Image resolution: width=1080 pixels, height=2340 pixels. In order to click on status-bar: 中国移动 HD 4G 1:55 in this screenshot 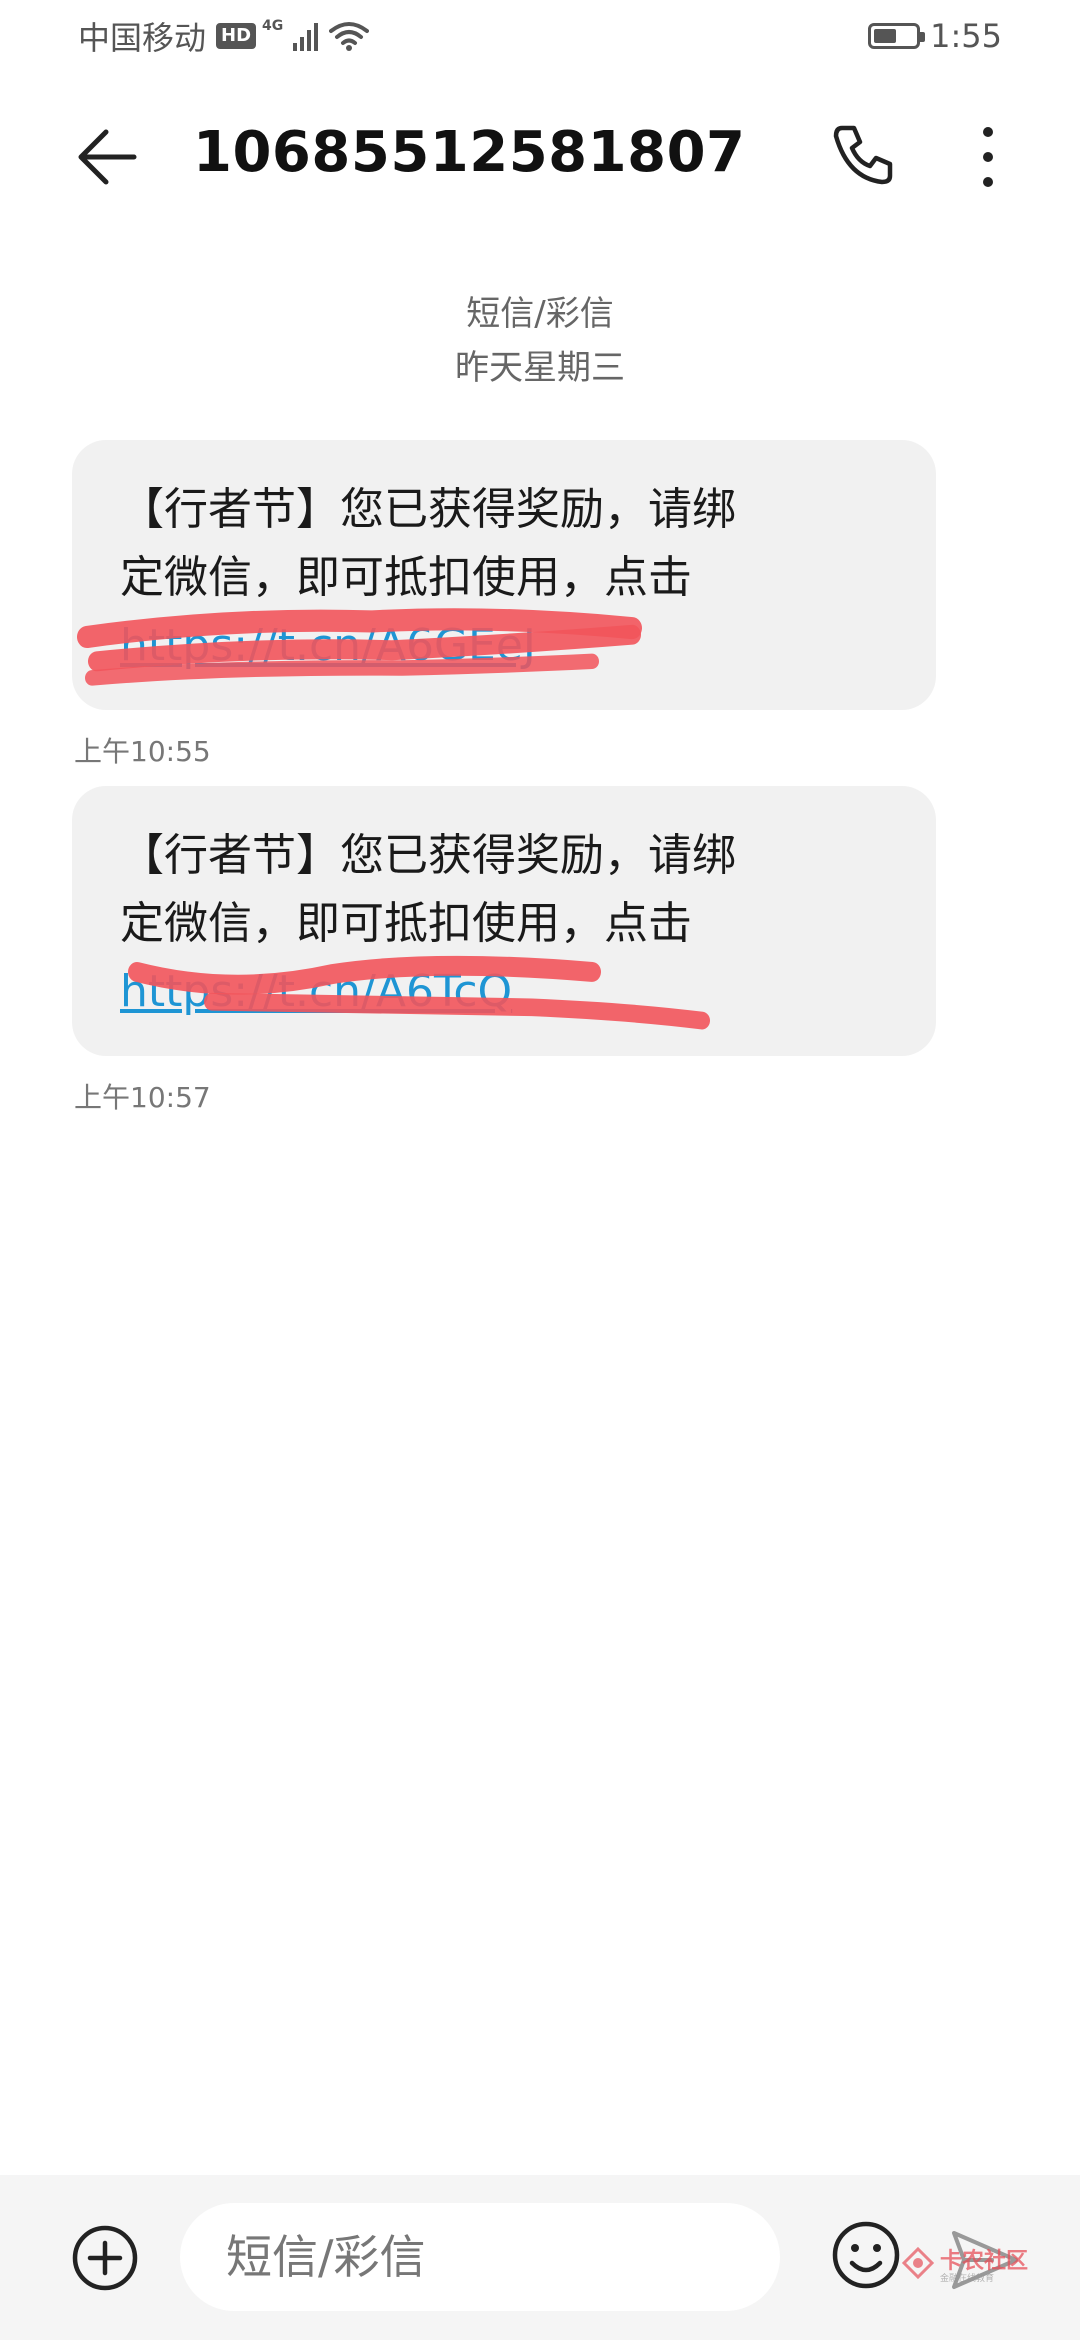, I will do `click(540, 36)`.